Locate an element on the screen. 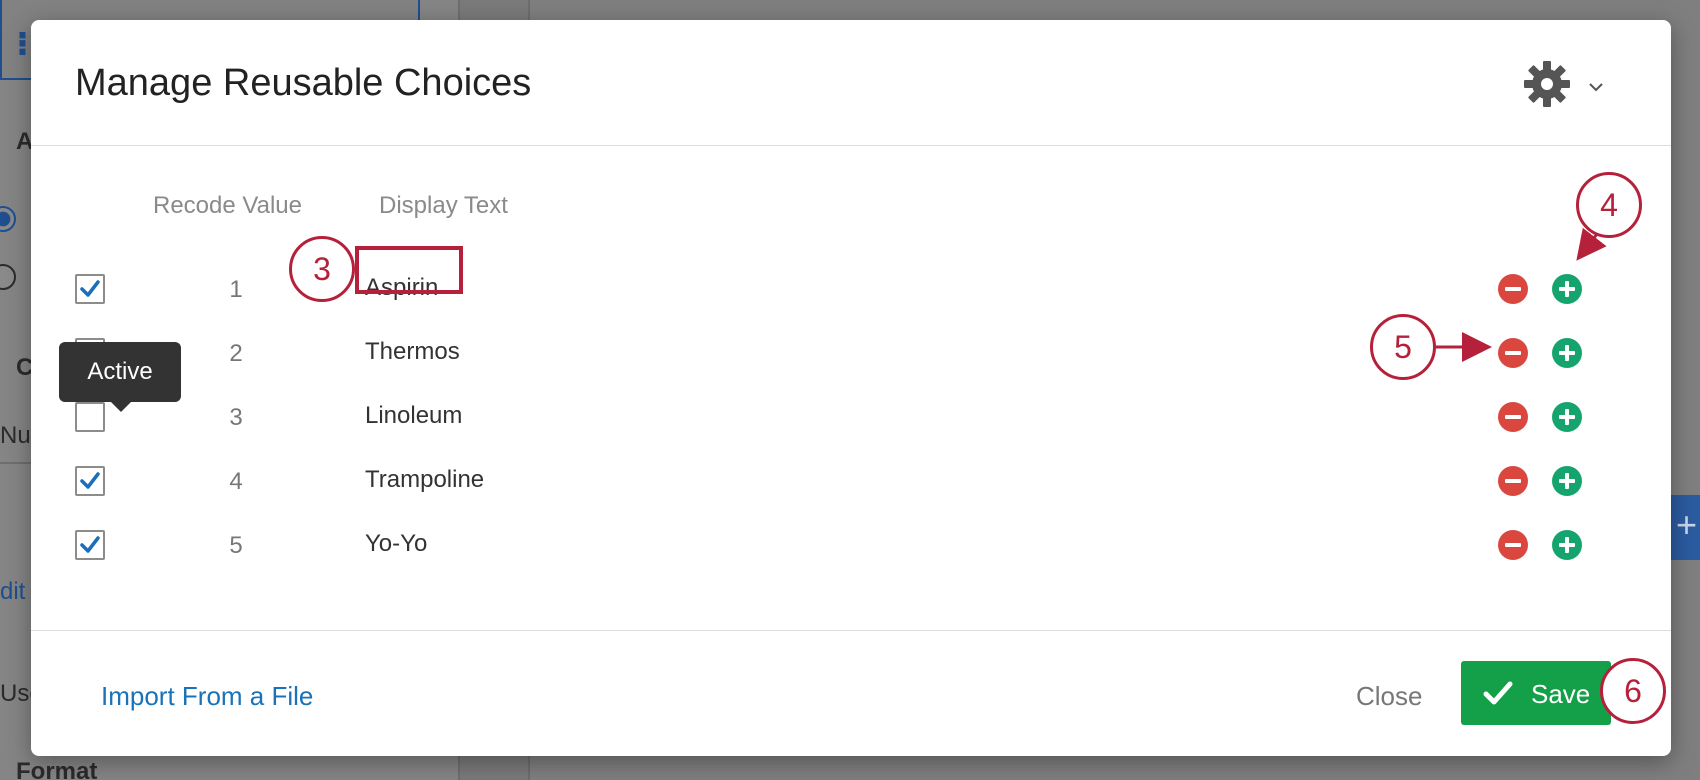 Image resolution: width=1700 pixels, height=780 pixels. save-button: Save is located at coordinates (1536, 693).